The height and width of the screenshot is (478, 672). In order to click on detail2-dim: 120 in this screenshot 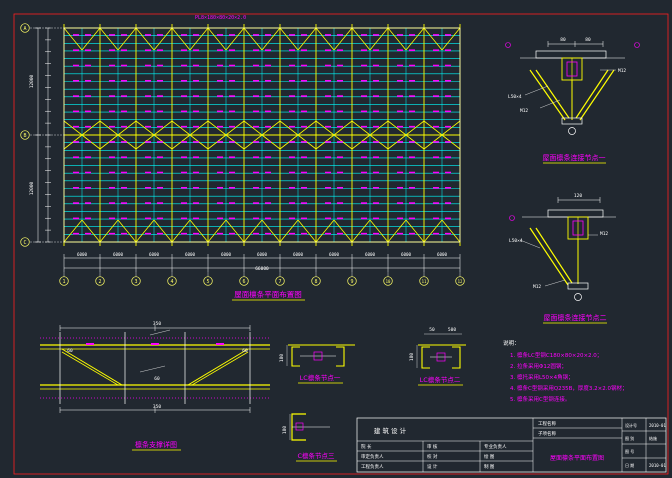, I will do `click(578, 196)`.